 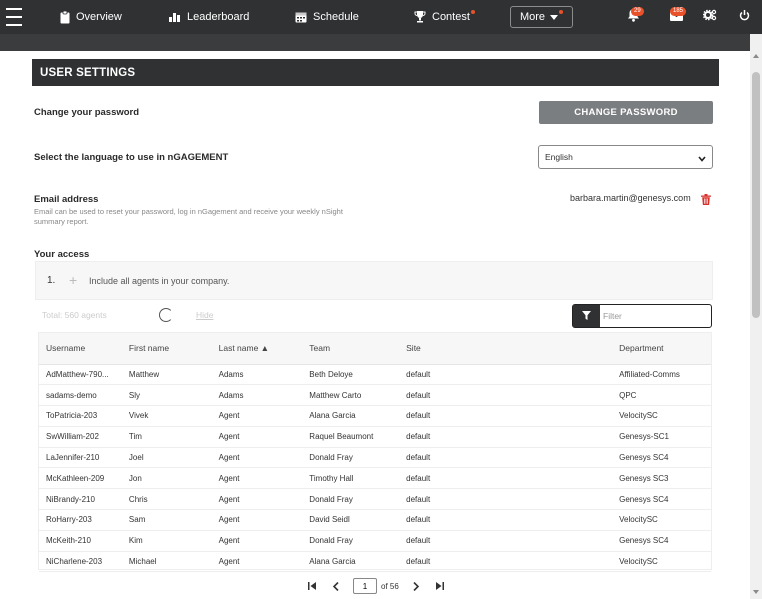 What do you see at coordinates (72, 437) in the screenshot?
I see `cell-username: SwWilliam-202` at bounding box center [72, 437].